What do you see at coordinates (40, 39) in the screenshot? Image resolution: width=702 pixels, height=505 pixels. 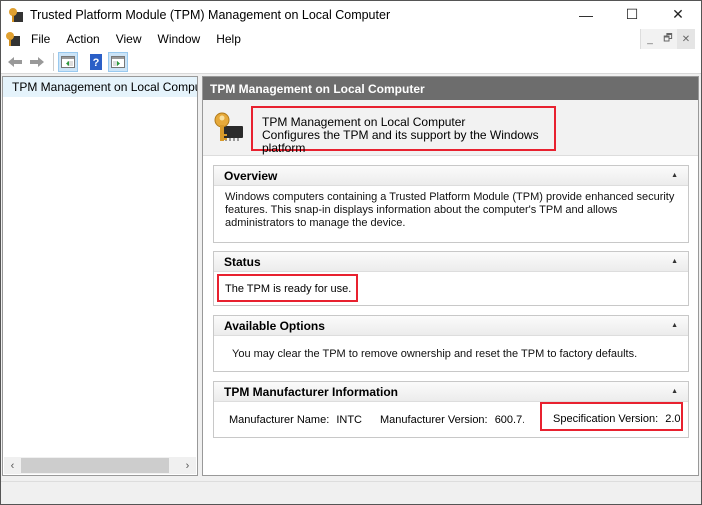 I see `menu-file: File` at bounding box center [40, 39].